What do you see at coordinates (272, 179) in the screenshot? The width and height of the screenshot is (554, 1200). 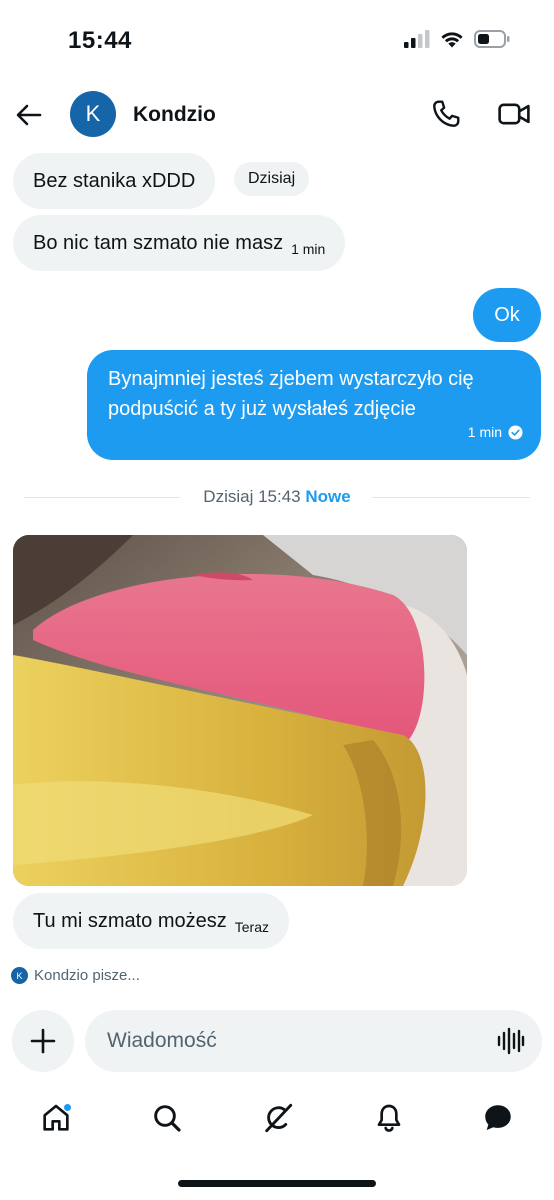 I see `date-badge: Dzisiaj` at bounding box center [272, 179].